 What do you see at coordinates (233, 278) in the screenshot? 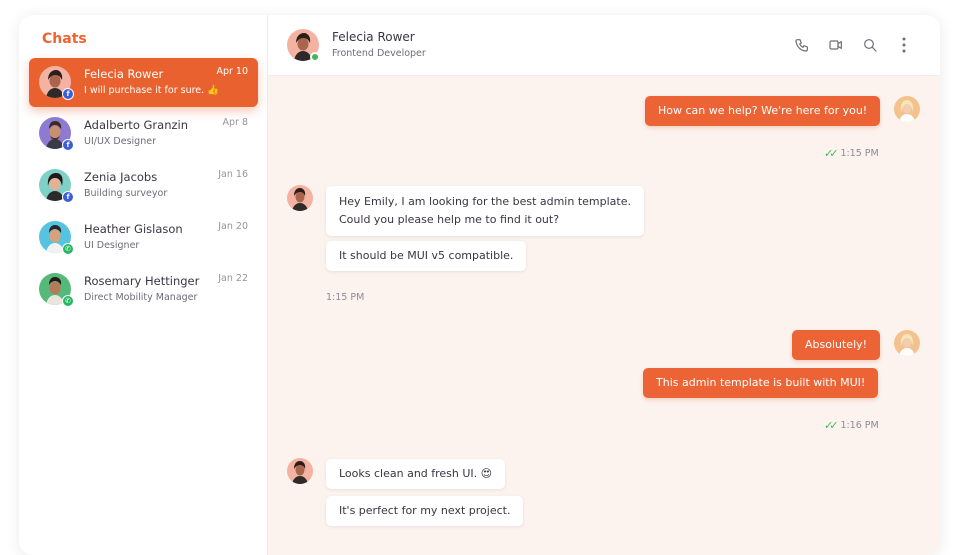
I see `chat-item-date: Jan 22` at bounding box center [233, 278].